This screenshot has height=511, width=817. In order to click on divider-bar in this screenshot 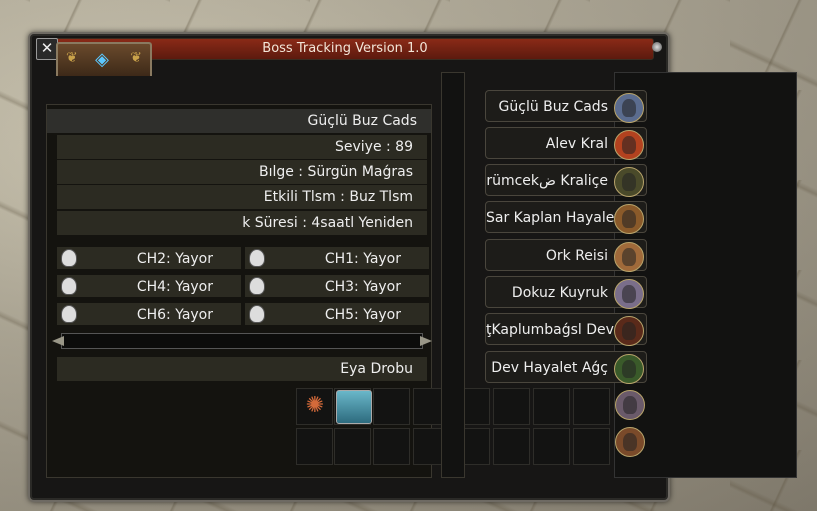, I will do `click(242, 341)`.